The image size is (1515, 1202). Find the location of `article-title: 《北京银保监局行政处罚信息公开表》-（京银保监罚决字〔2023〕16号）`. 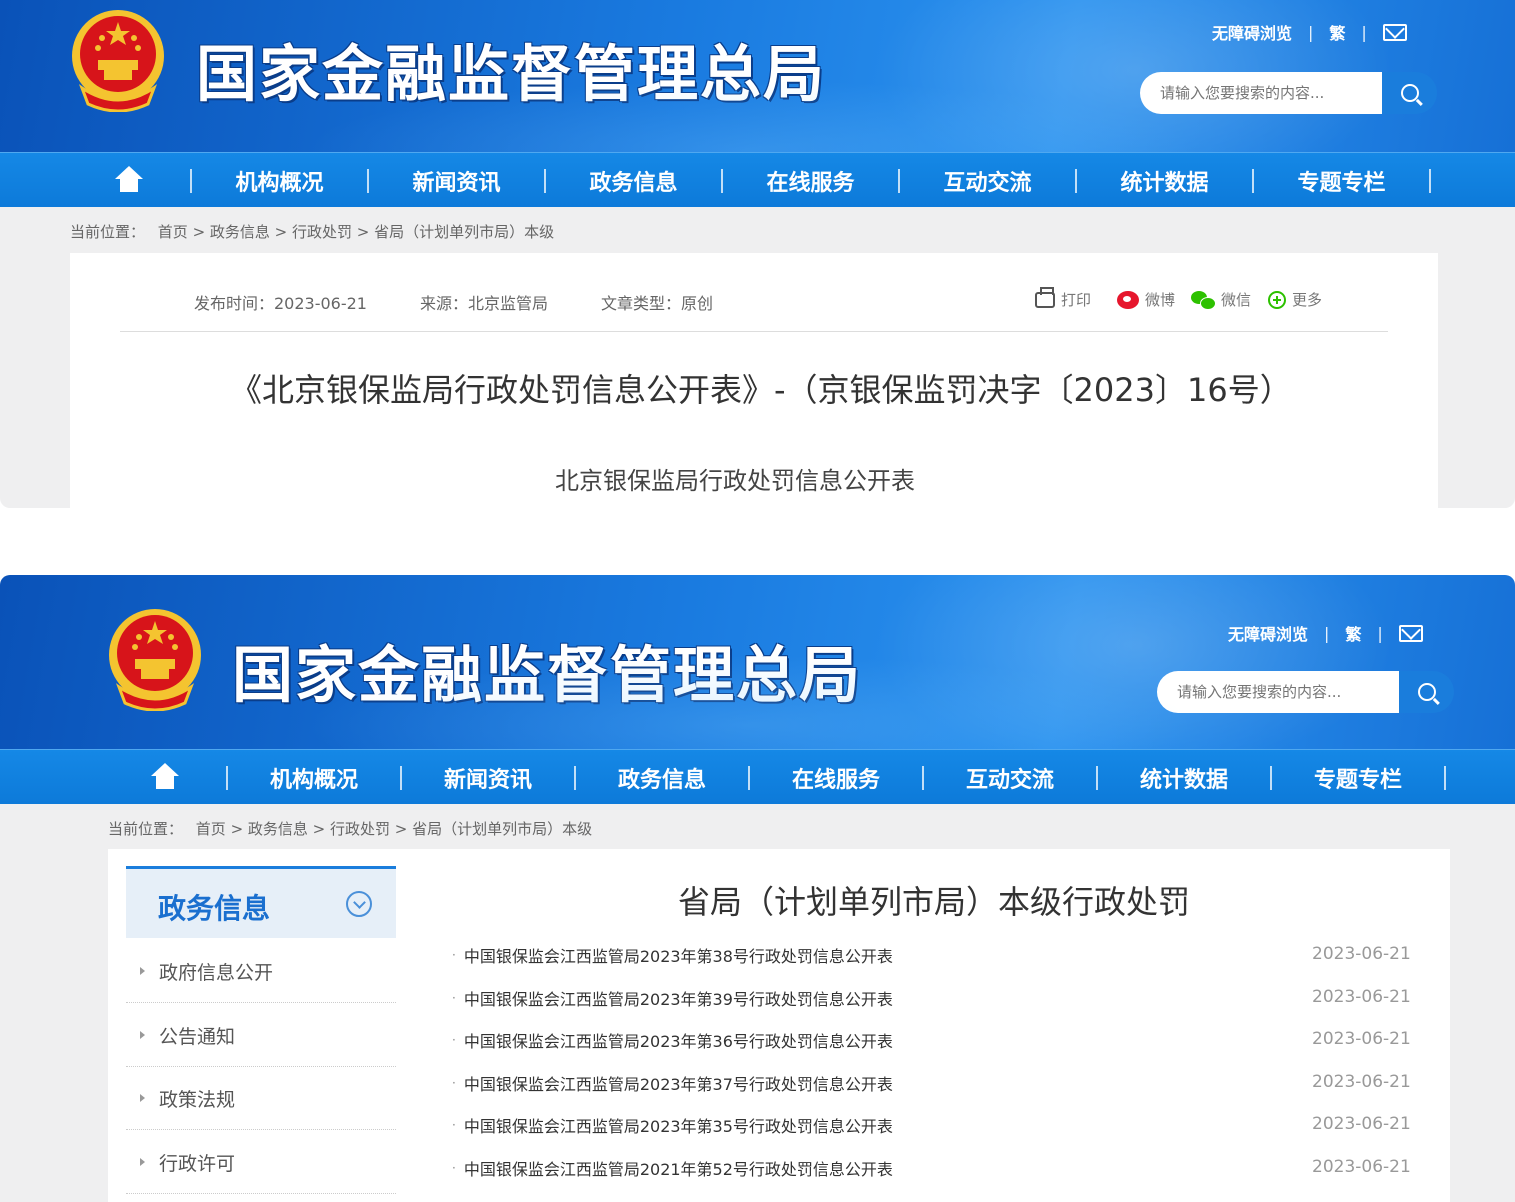

article-title: 《北京银保监局行政处罚信息公开表》-（京银保监罚决字〔2023〕16号） is located at coordinates (761, 390).